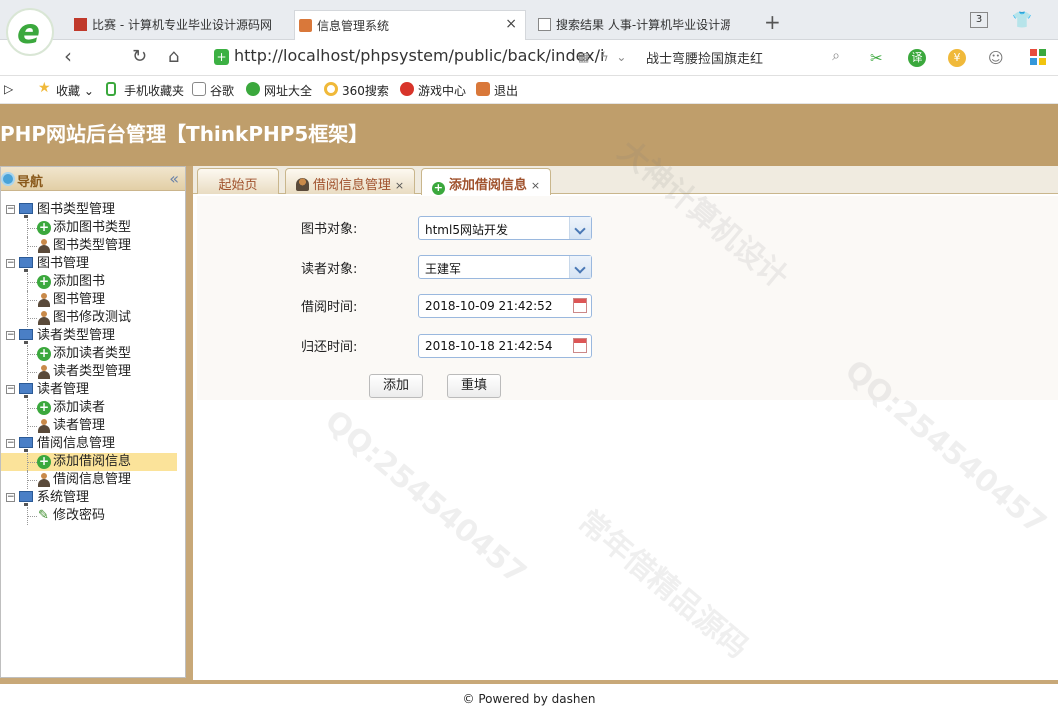 The height and width of the screenshot is (710, 1058). I want to click on nav-item: + 添加借阅信息, so click(89, 462).